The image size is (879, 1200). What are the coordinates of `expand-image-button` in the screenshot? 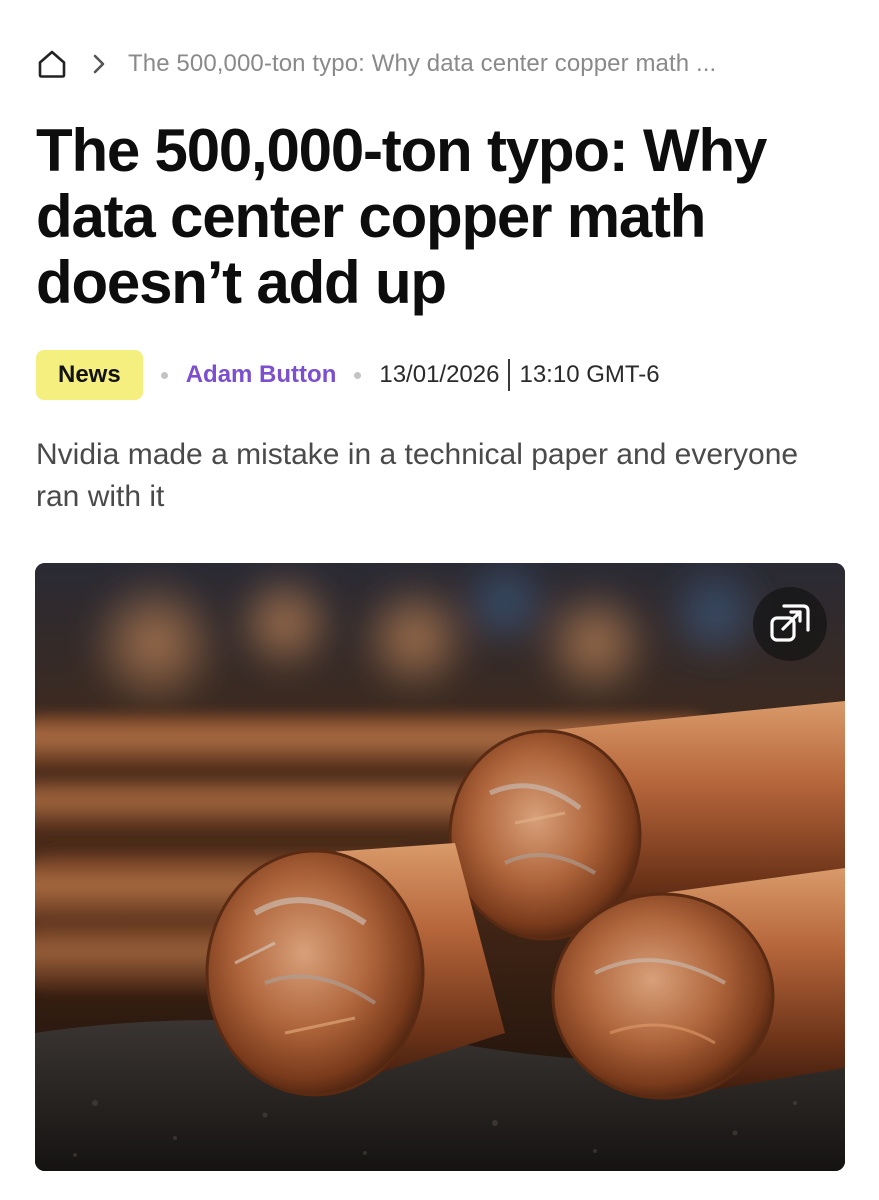 It's located at (790, 624).